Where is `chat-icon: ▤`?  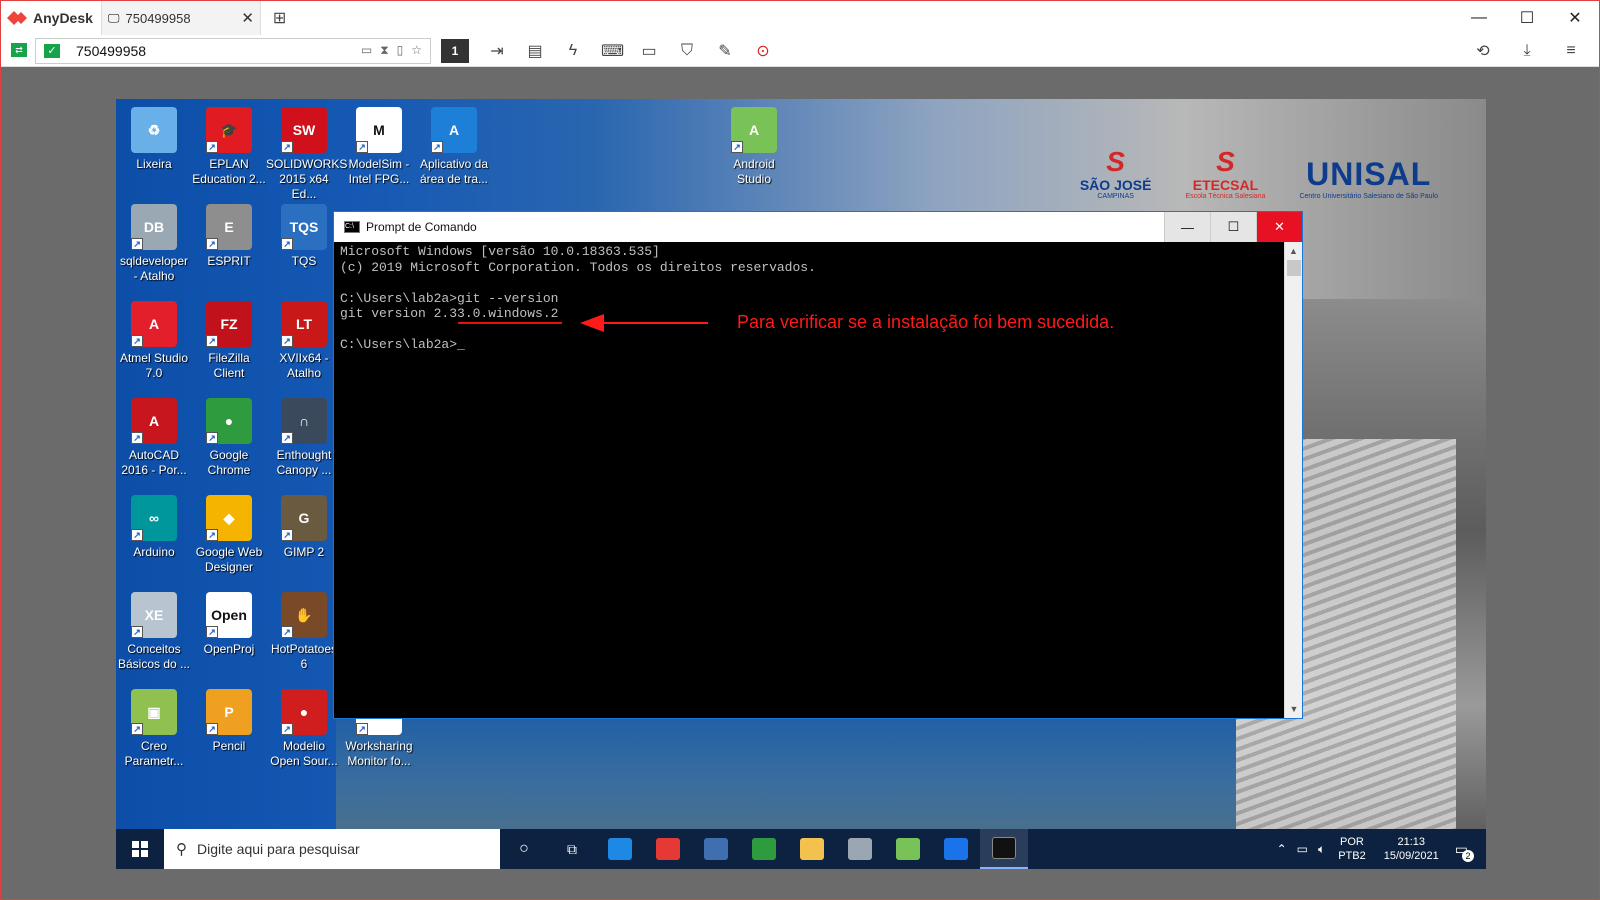
chat-icon: ▤ is located at coordinates (535, 51).